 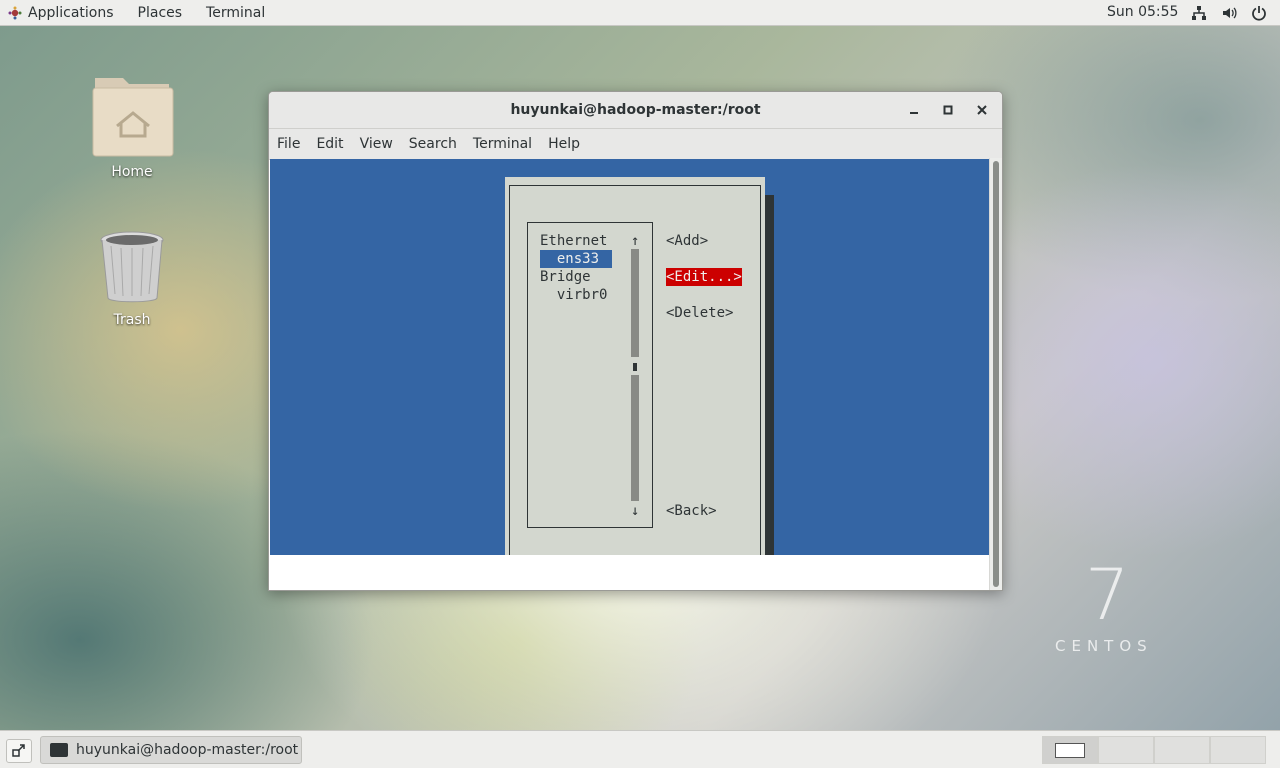 I want to click on list-scrollbar-thumb, so click(x=635, y=367).